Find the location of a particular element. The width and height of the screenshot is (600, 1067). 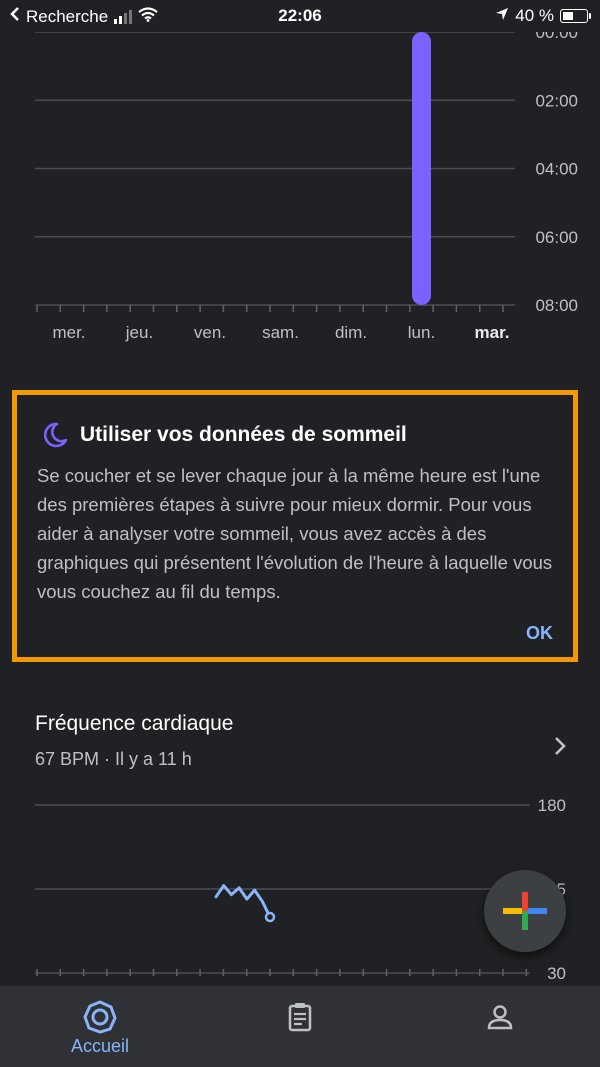

status-right: 40 % is located at coordinates (543, 16).